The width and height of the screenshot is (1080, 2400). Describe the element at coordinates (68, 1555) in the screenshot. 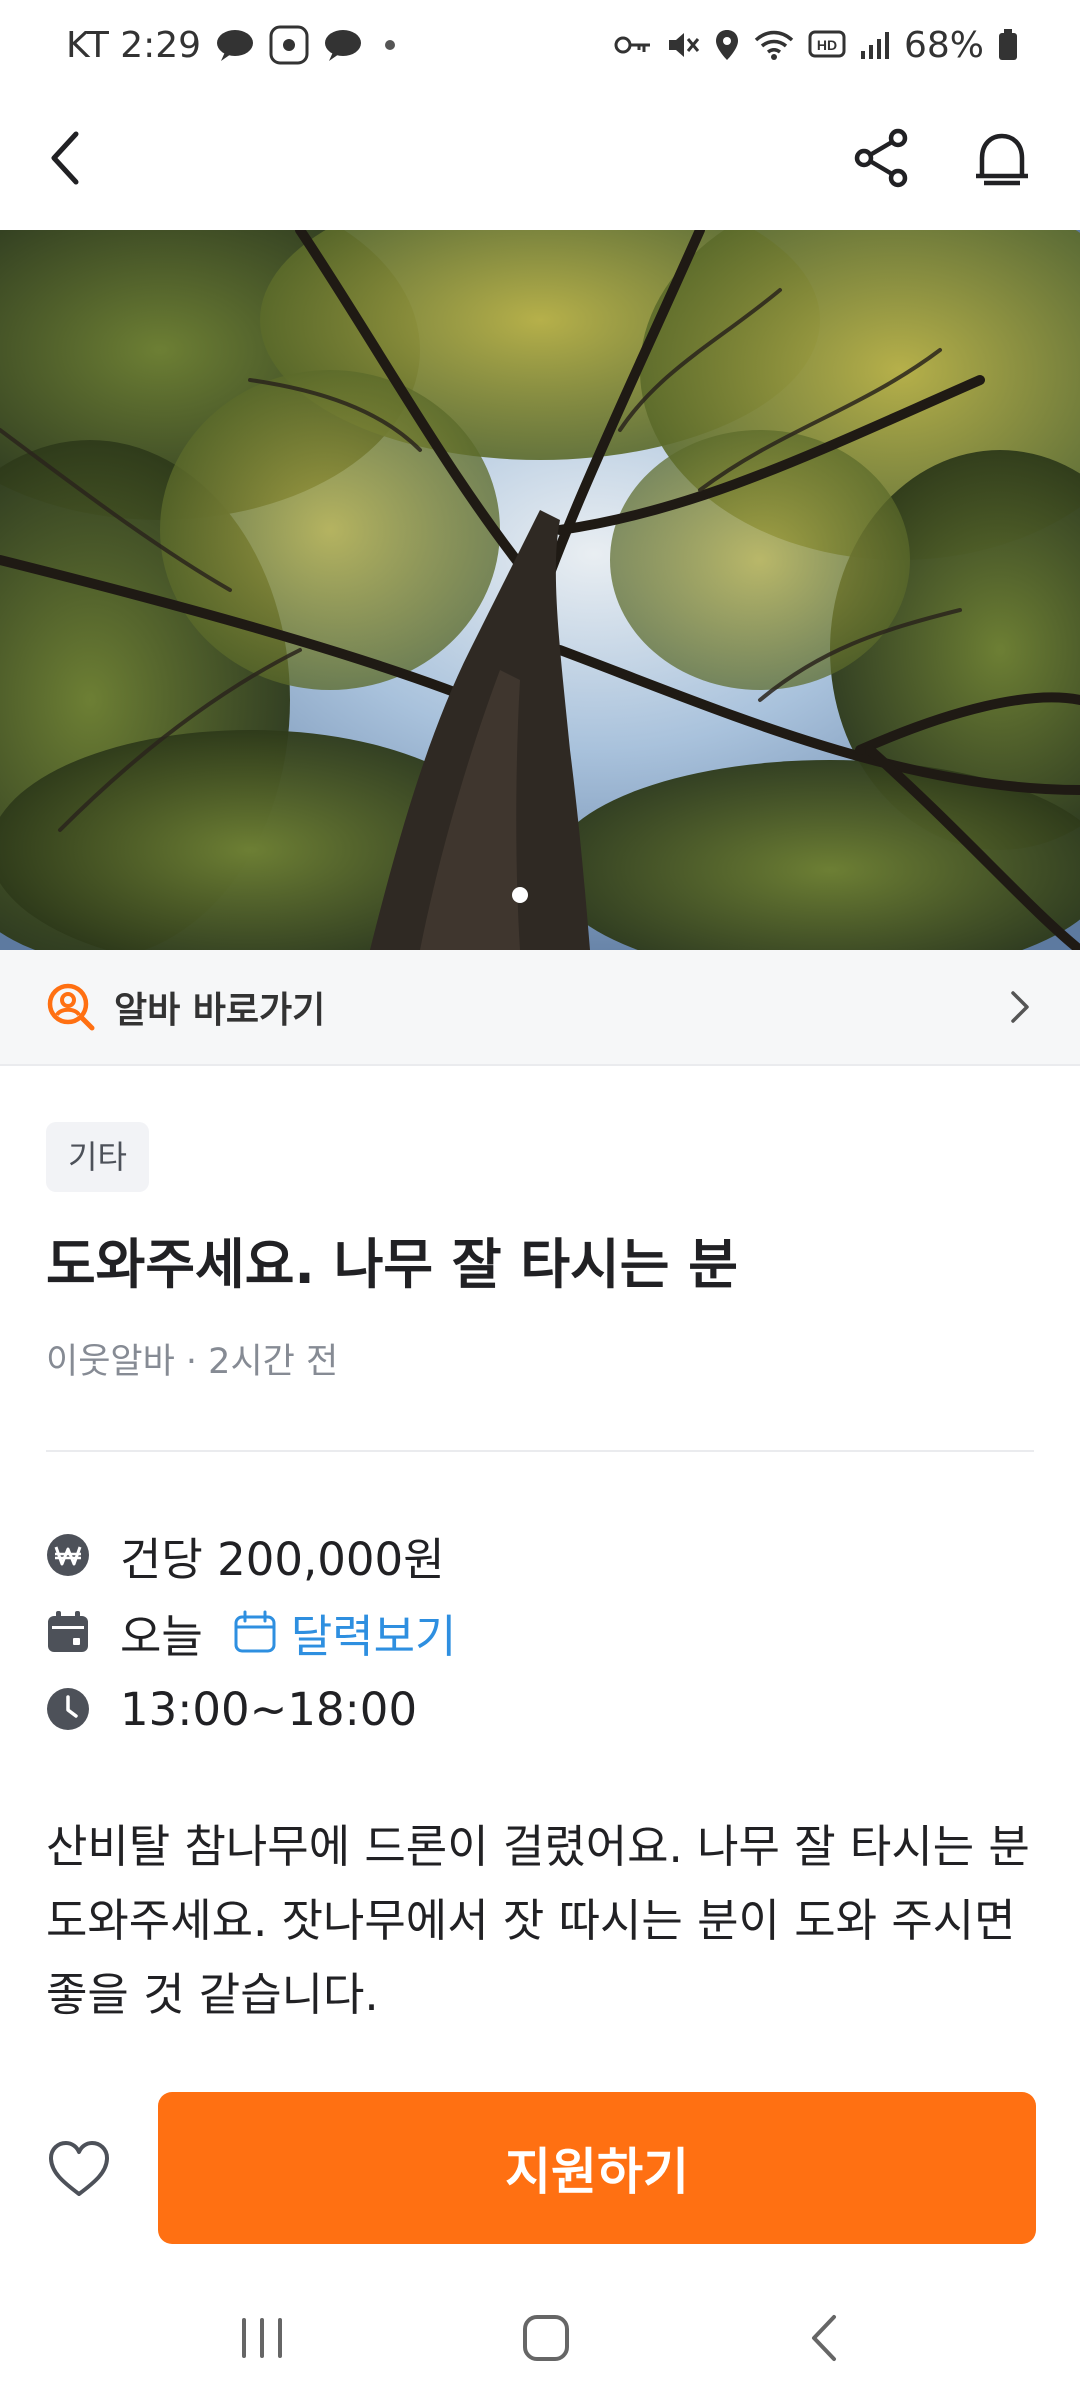

I see `won-icon` at that location.